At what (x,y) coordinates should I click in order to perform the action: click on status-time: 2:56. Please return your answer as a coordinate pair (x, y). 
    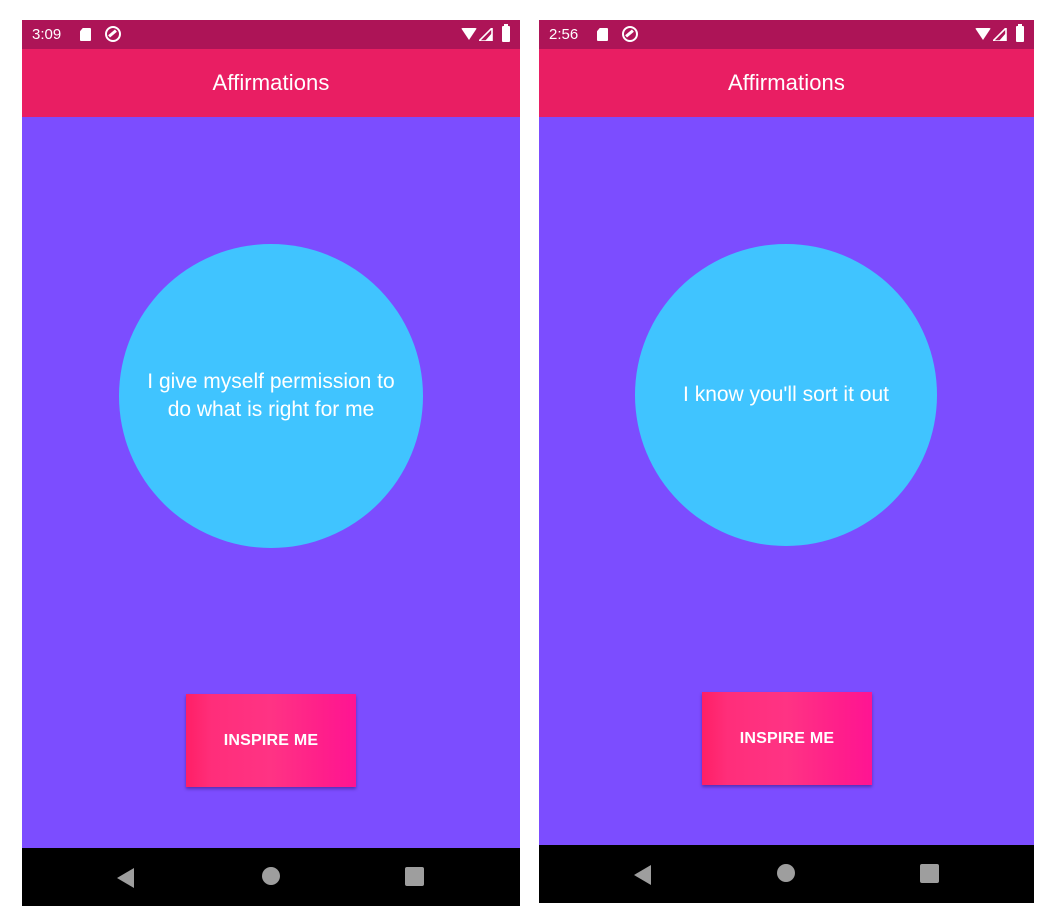
    Looking at the image, I should click on (564, 34).